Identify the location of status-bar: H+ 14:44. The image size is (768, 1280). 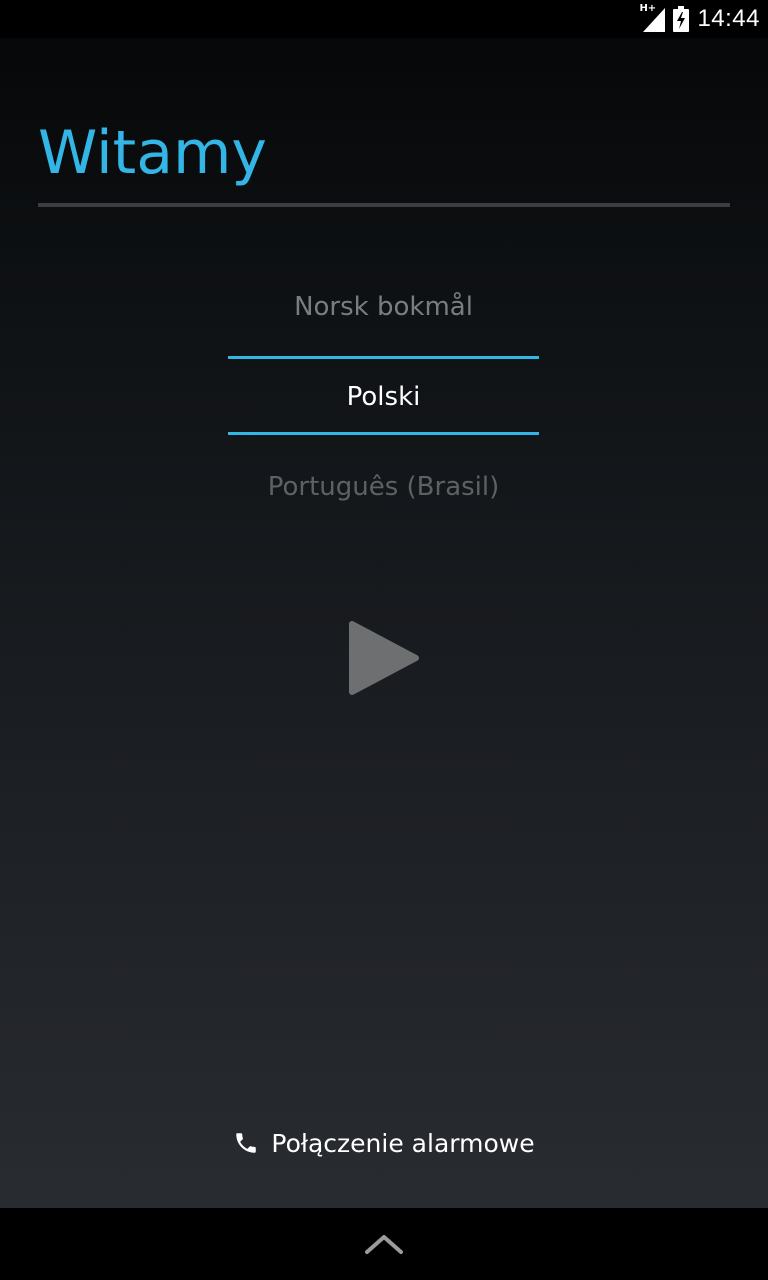
(384, 19).